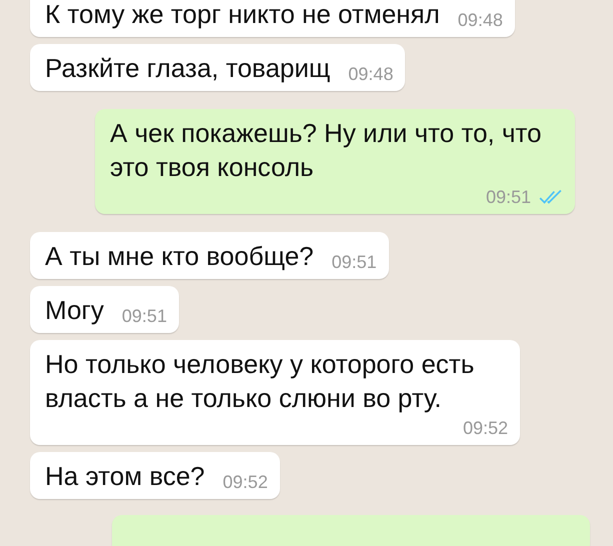  Describe the element at coordinates (242, 15) in the screenshot. I see `message-text: К тому же торг никто не отменял` at that location.